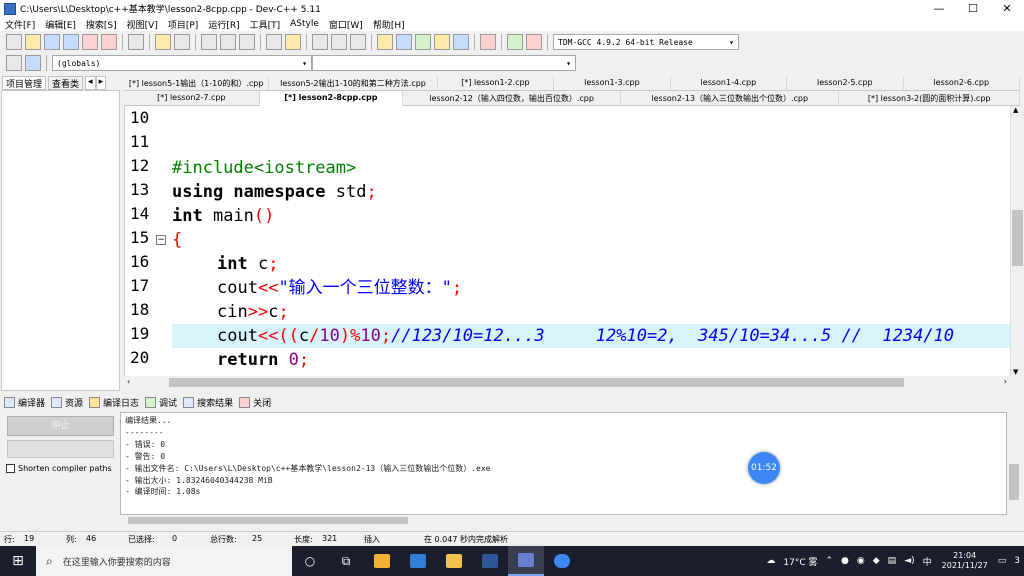  I want to click on recording-timer: 01:52, so click(764, 468).